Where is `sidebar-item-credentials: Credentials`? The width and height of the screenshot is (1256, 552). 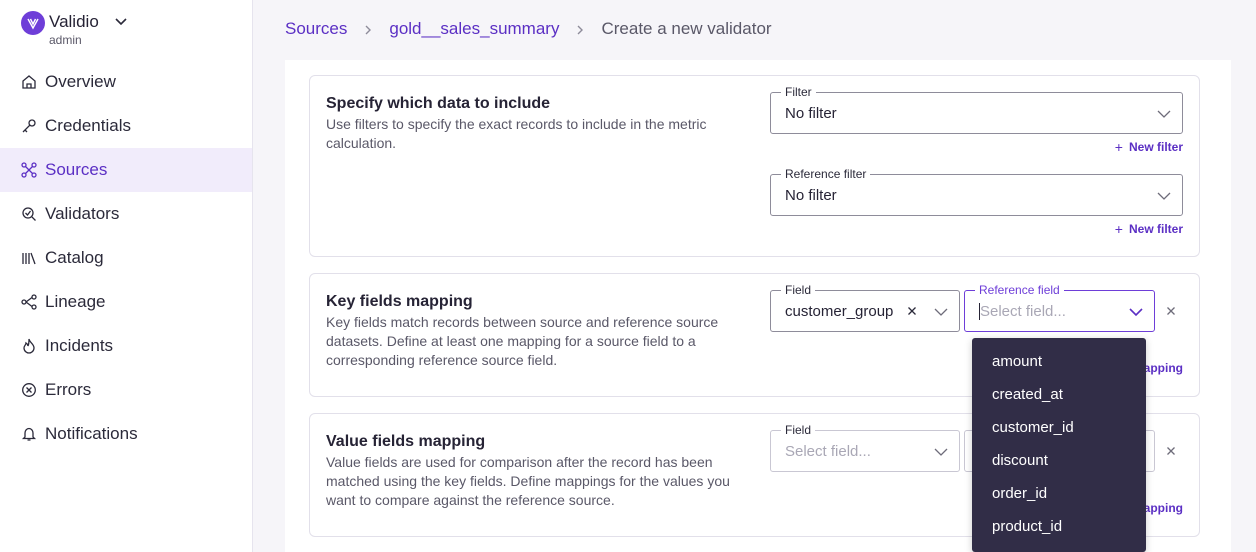 sidebar-item-credentials: Credentials is located at coordinates (126, 126).